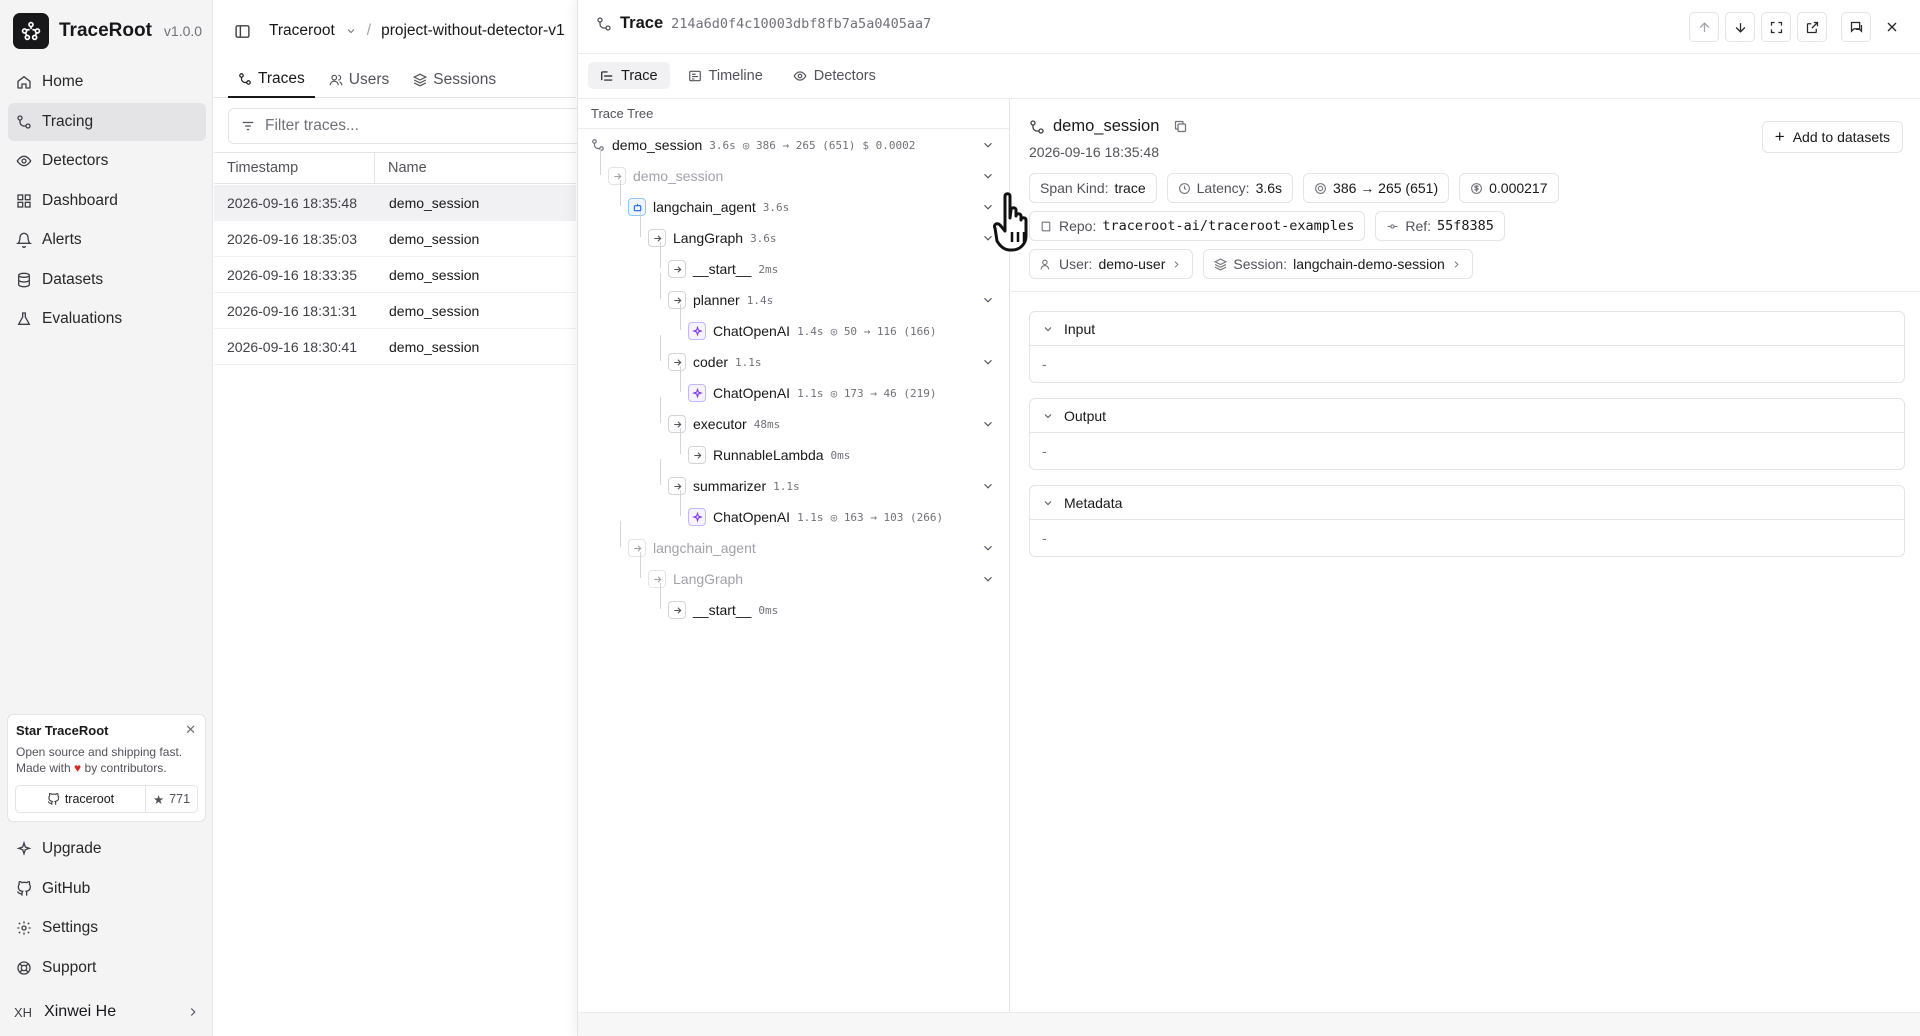 The height and width of the screenshot is (1036, 1920). I want to click on expand-button, so click(1776, 27).